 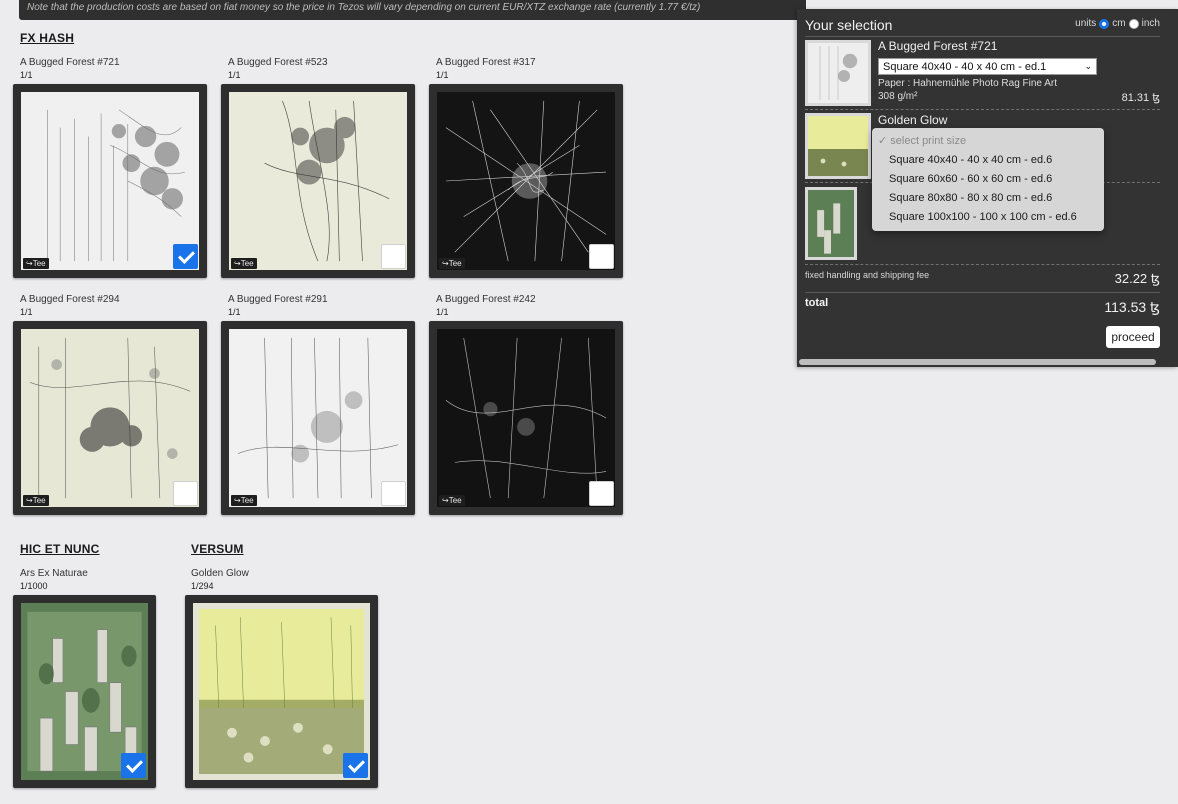 I want to click on card-label: A Bugged Forest #721 1/1, so click(x=70, y=69).